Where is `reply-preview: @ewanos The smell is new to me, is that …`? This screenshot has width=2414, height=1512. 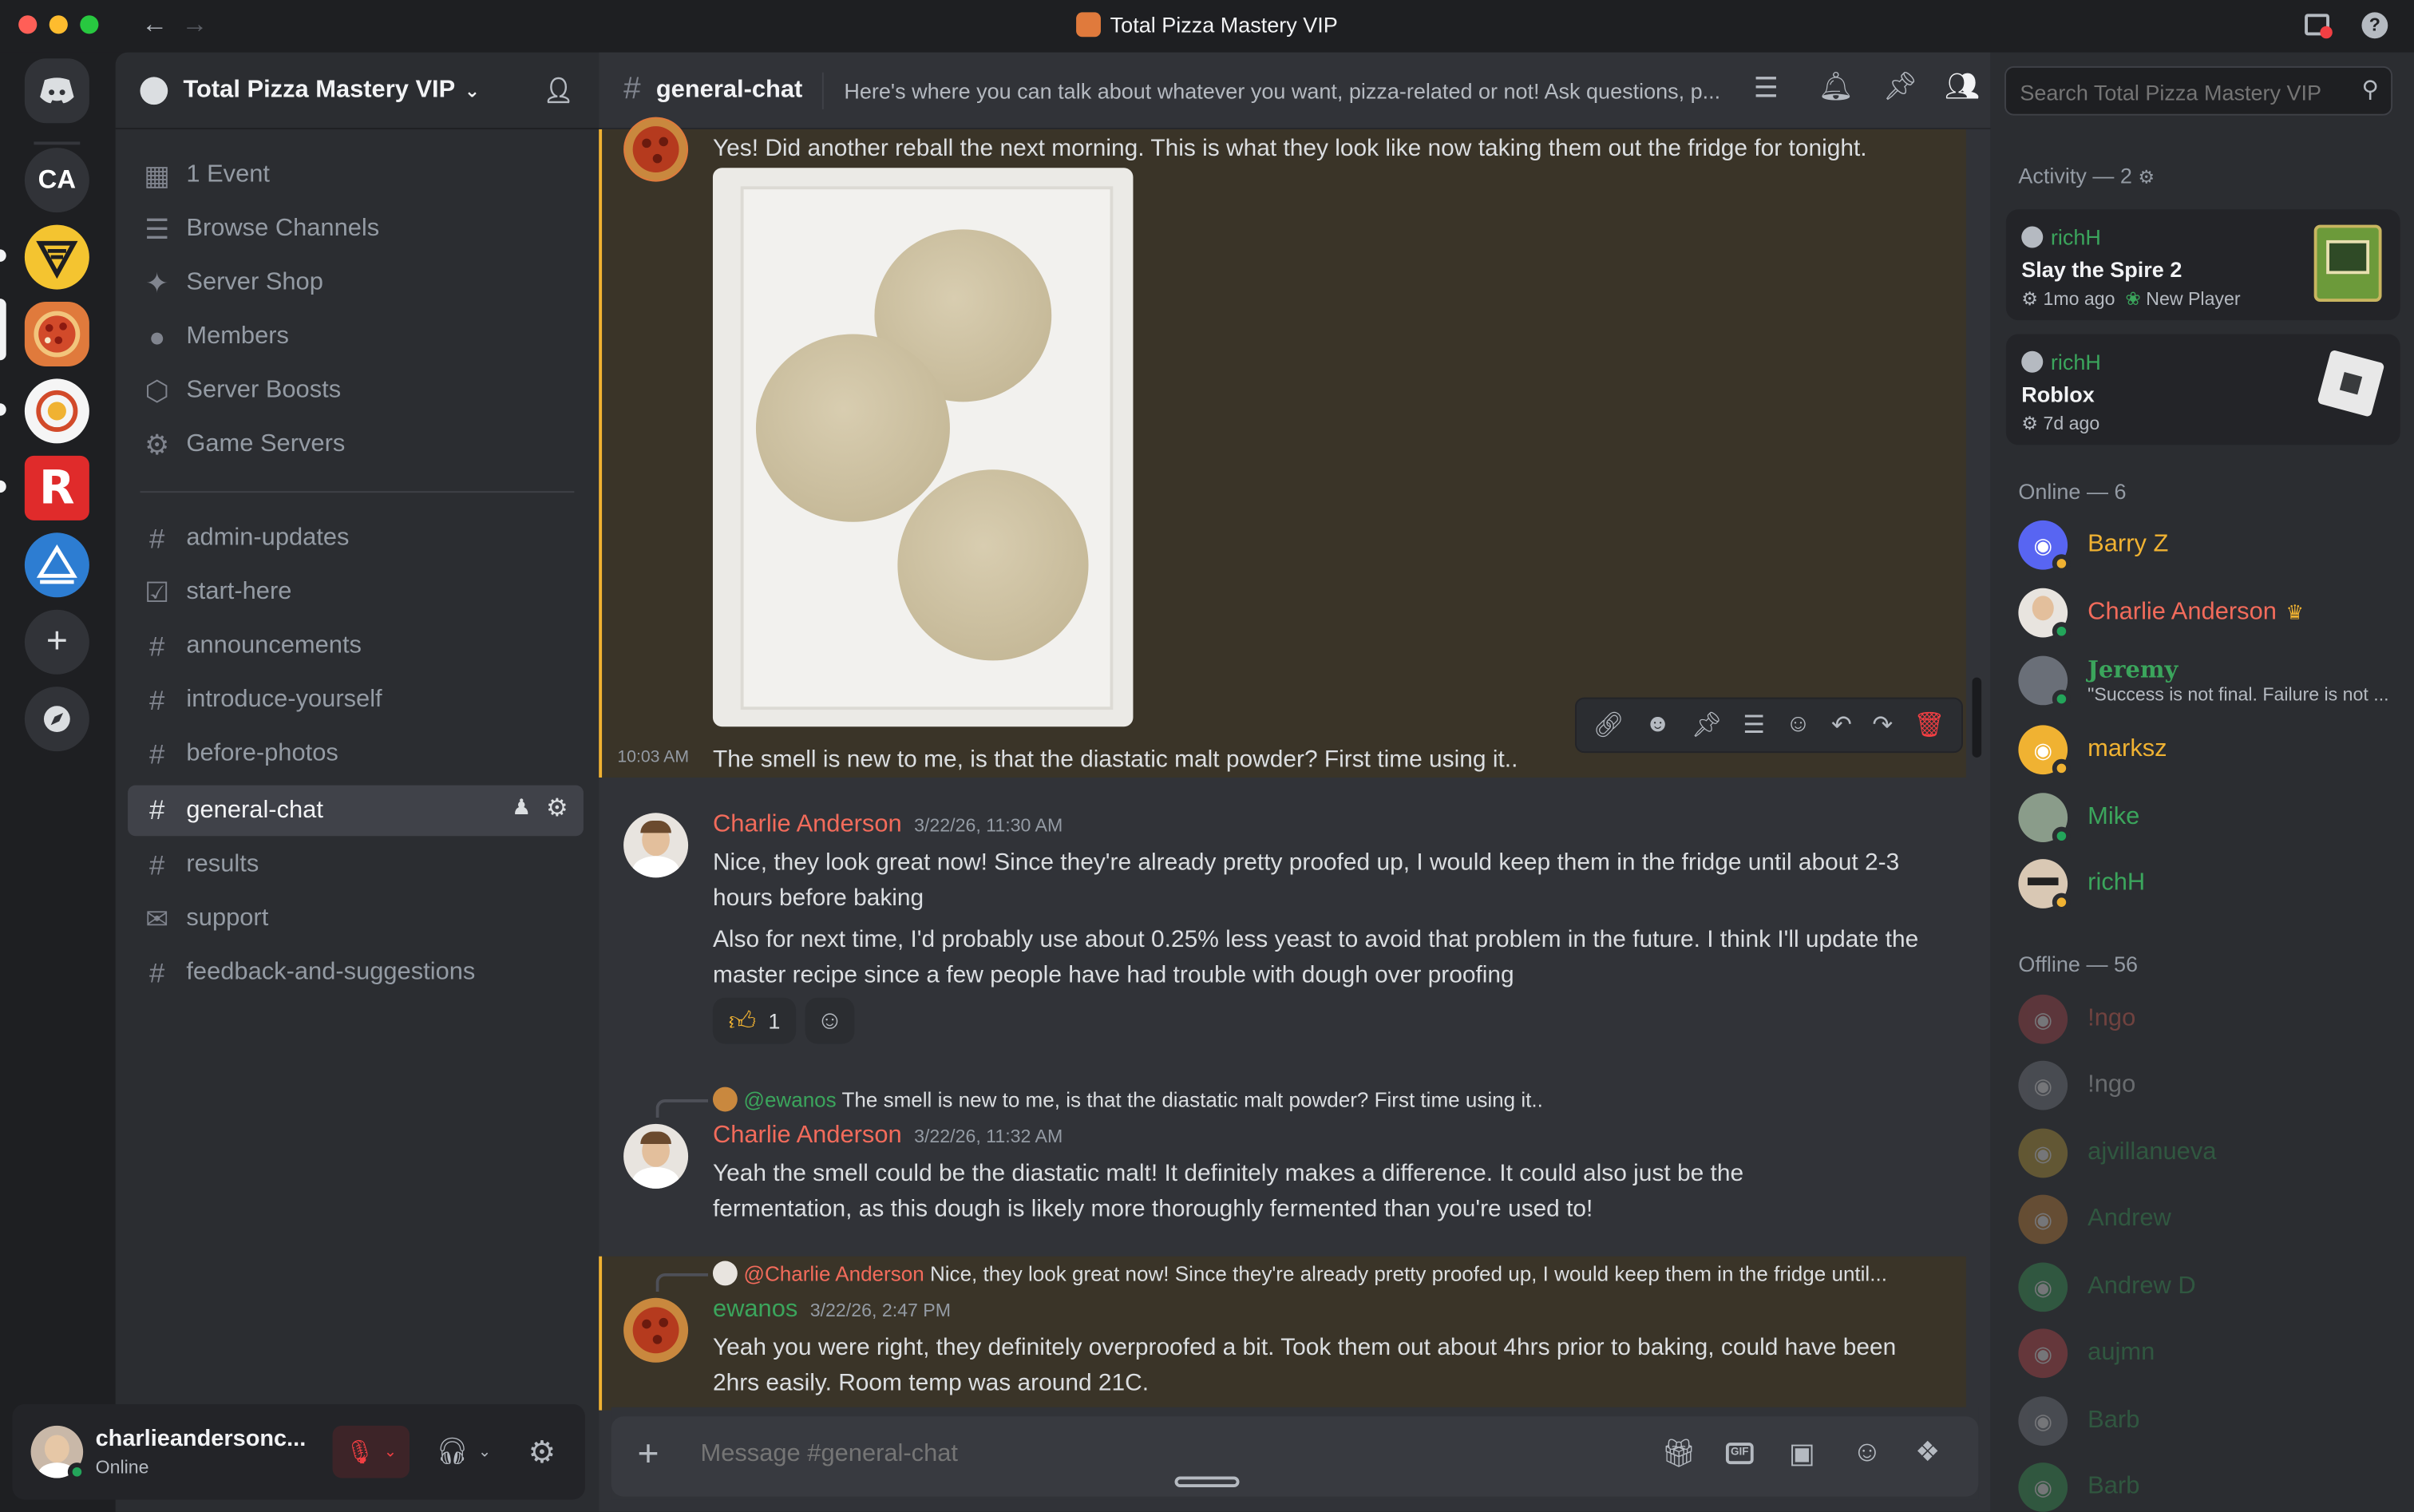 reply-preview: @ewanos The smell is new to me, is that … is located at coordinates (1127, 1099).